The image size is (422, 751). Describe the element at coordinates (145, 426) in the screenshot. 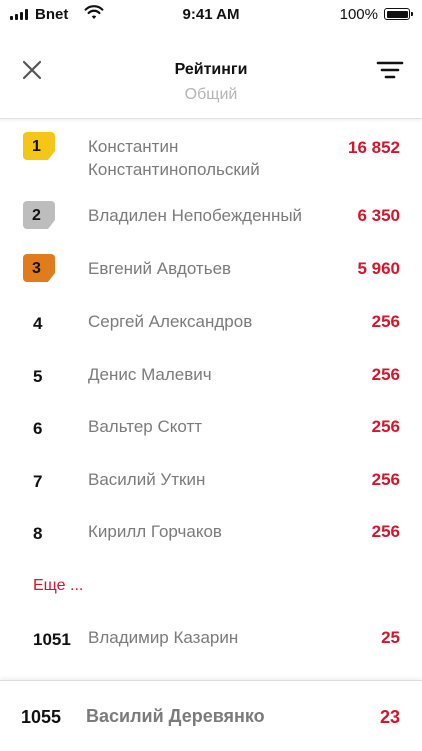

I see `player-name: Вальтер Скотт` at that location.